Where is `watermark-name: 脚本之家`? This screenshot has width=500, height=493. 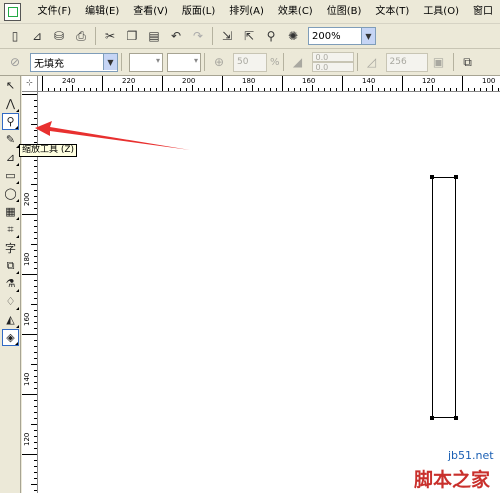 watermark-name: 脚本之家 is located at coordinates (452, 480).